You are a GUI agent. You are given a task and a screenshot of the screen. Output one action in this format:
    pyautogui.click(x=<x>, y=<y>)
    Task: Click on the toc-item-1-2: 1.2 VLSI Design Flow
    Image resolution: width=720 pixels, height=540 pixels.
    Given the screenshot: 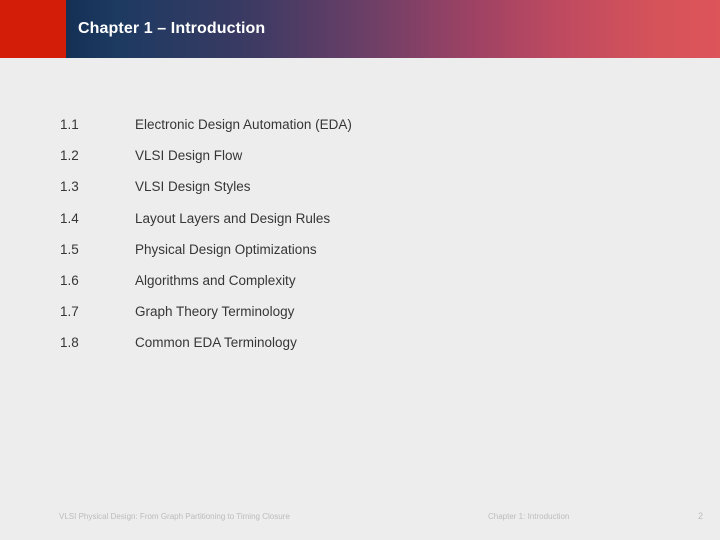 What is the action you would take?
    pyautogui.click(x=360, y=163)
    